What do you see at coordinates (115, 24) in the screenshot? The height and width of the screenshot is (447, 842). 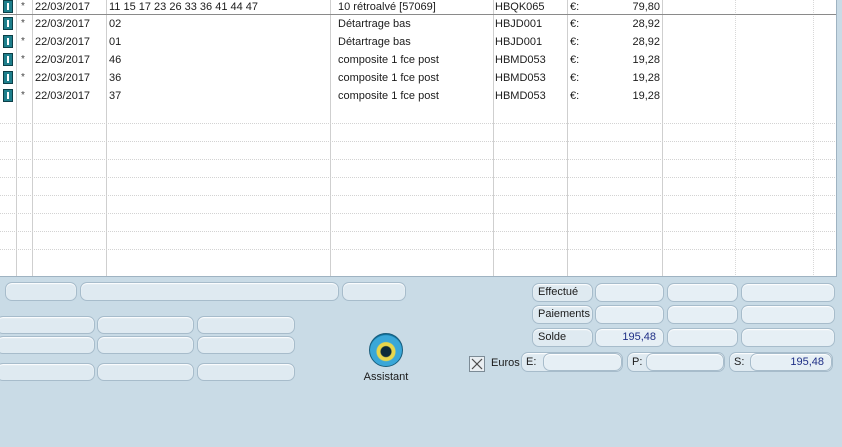 I see `teeth-cell: 02` at bounding box center [115, 24].